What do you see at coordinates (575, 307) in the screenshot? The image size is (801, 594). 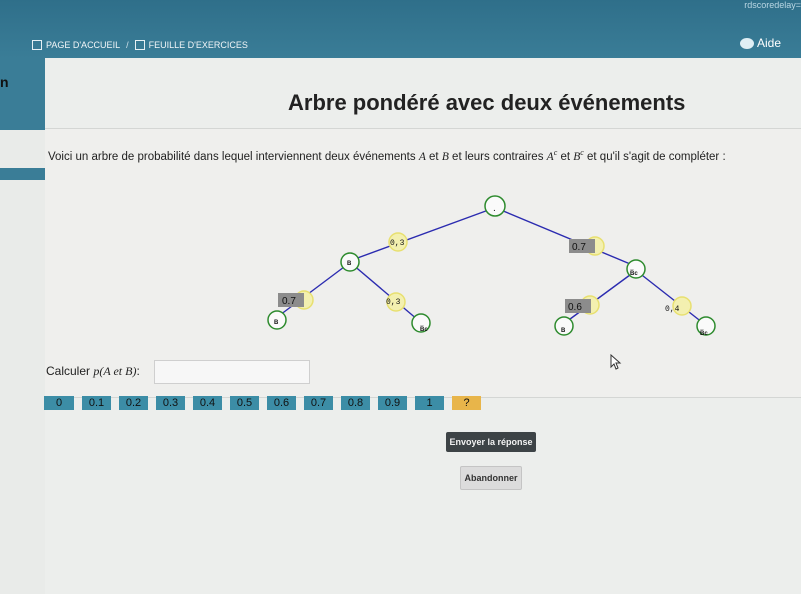 I see `weight-rl: 0.6` at bounding box center [575, 307].